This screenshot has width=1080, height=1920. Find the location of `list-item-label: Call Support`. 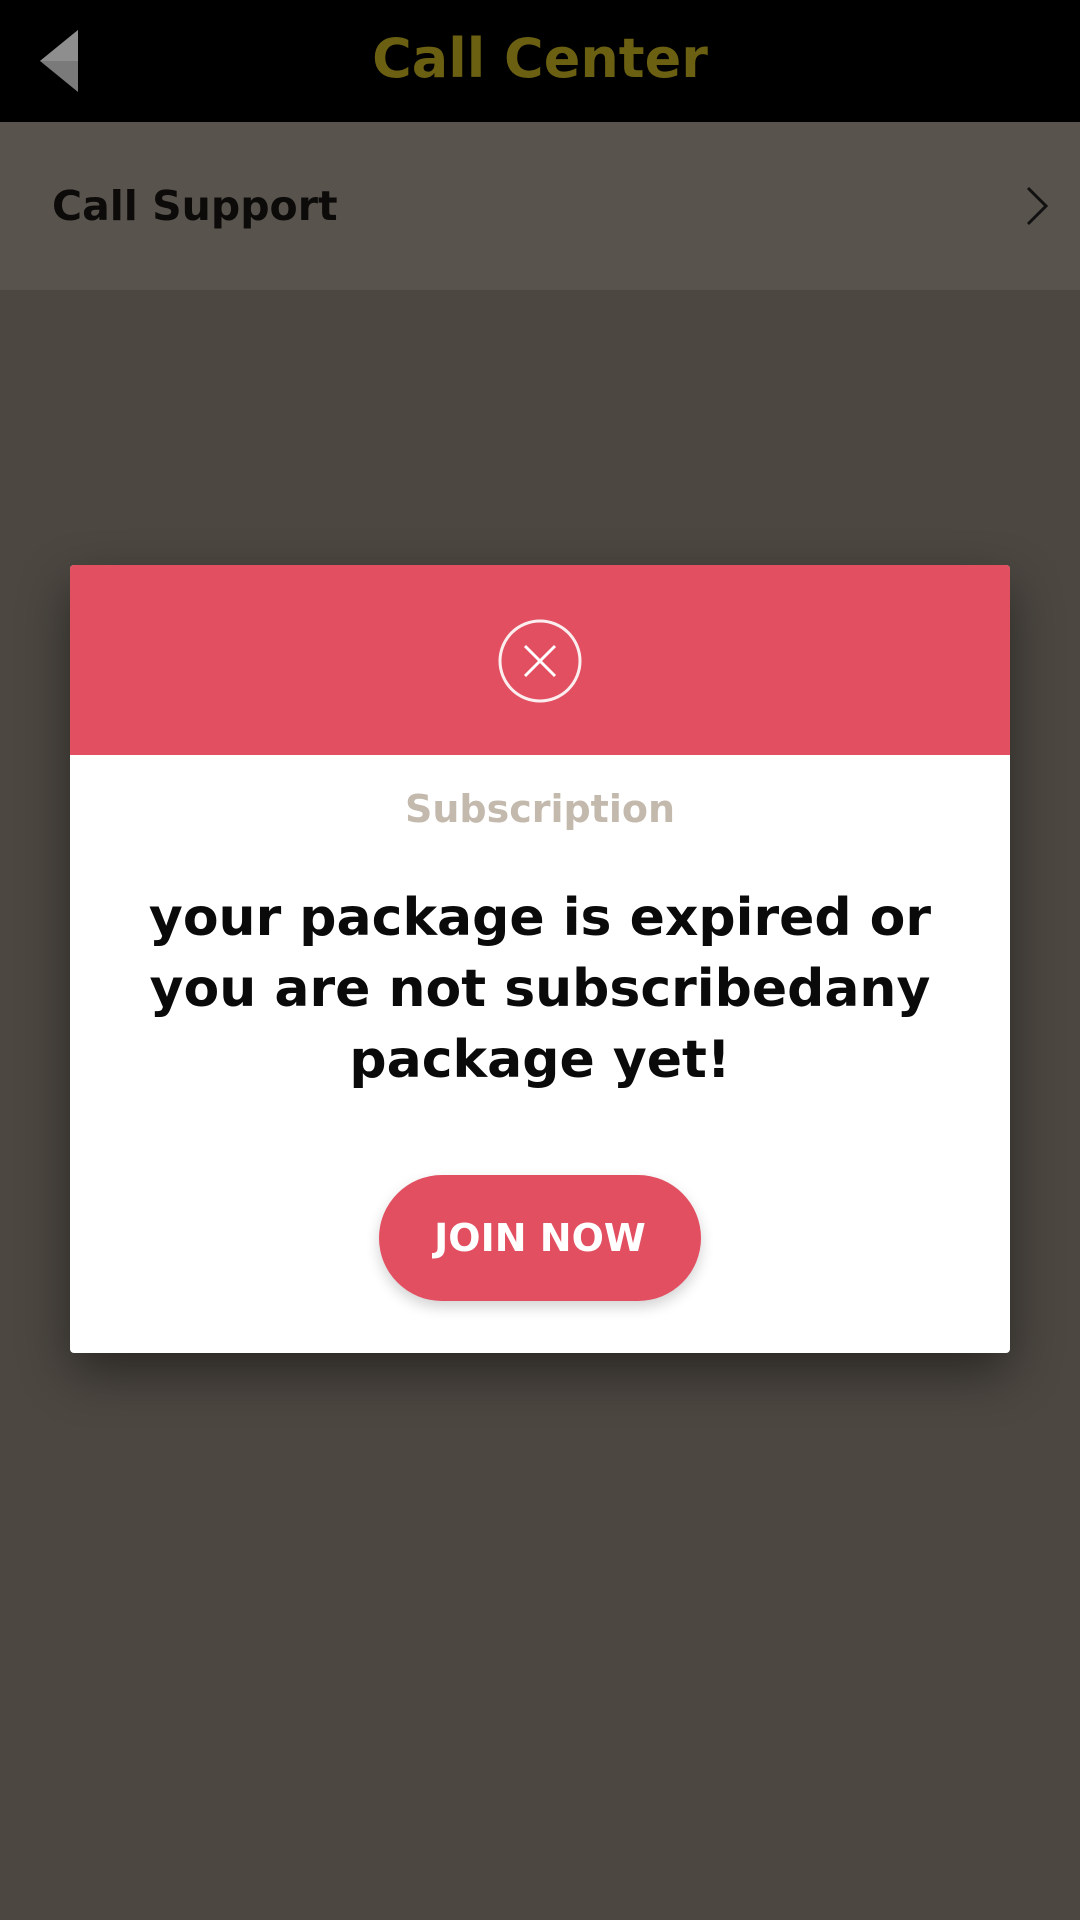

list-item-label: Call Support is located at coordinates (195, 206).